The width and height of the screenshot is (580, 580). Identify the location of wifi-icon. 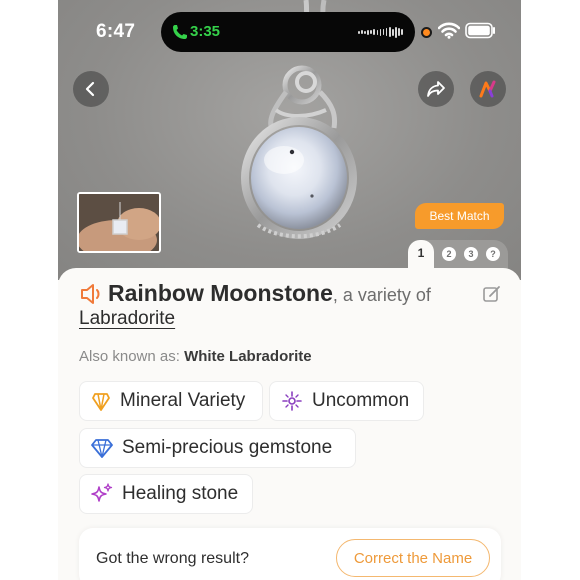
(449, 30).